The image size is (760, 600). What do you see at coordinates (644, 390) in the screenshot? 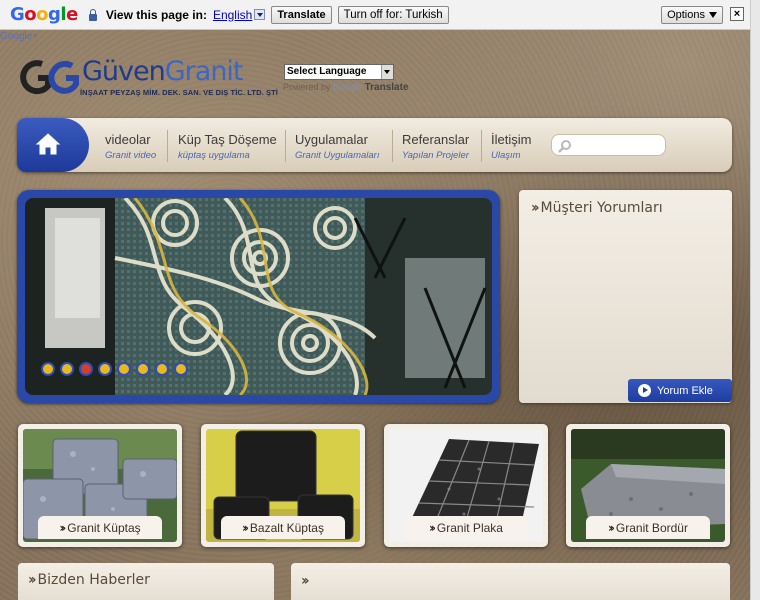
I see `play-circle-icon` at bounding box center [644, 390].